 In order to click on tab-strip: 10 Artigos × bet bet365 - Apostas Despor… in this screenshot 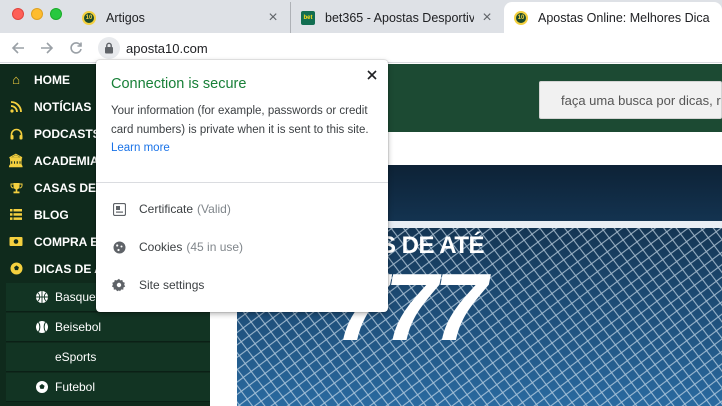, I will do `click(361, 16)`.